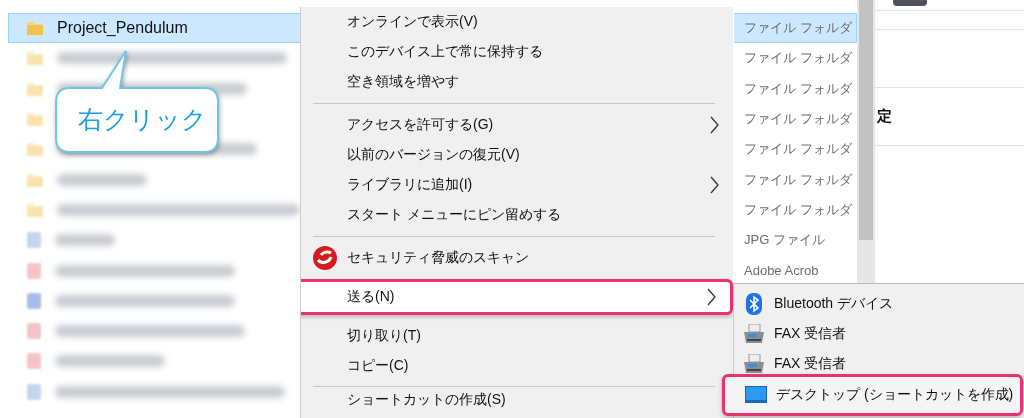 This screenshot has height=418, width=1024. What do you see at coordinates (510, 400) in the screenshot?
I see `menu-item: ショートカットの作成(S)` at bounding box center [510, 400].